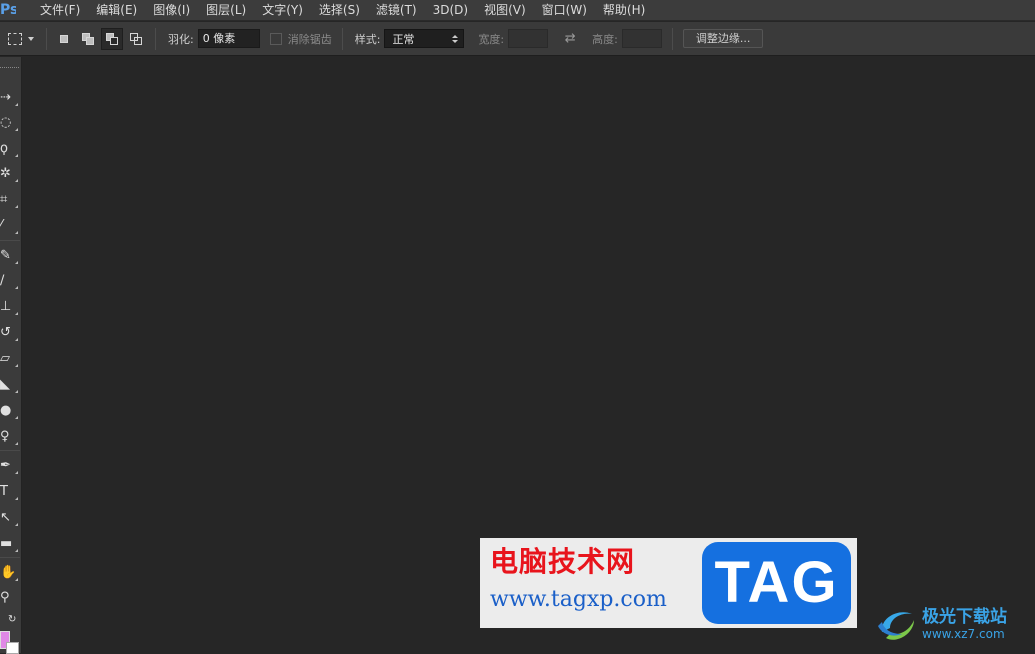  I want to click on watermark-side-url: www.xz7.com, so click(963, 634).